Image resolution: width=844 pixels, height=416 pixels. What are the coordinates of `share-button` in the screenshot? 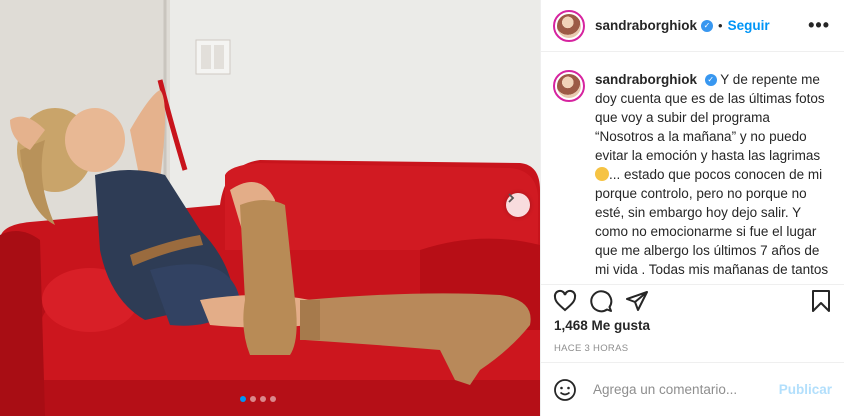 It's located at (637, 301).